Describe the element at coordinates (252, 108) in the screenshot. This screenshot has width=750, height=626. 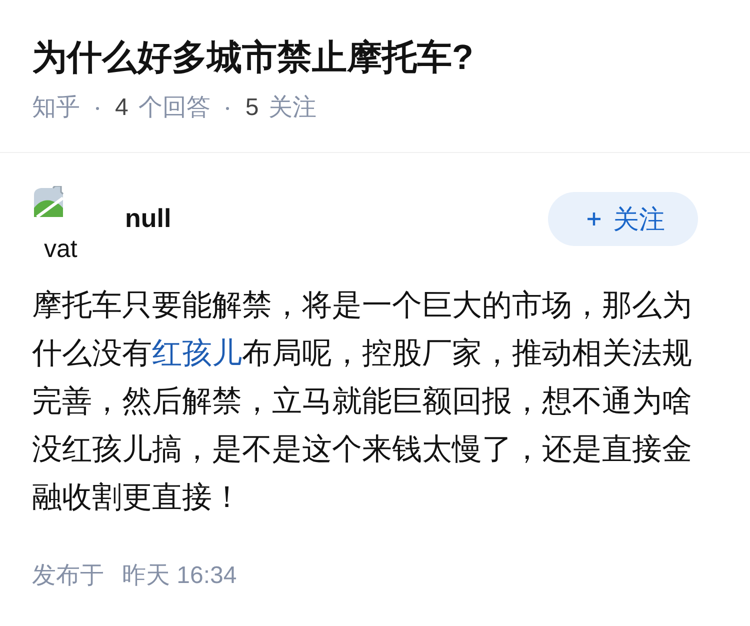
I see `stat-count: 5` at that location.